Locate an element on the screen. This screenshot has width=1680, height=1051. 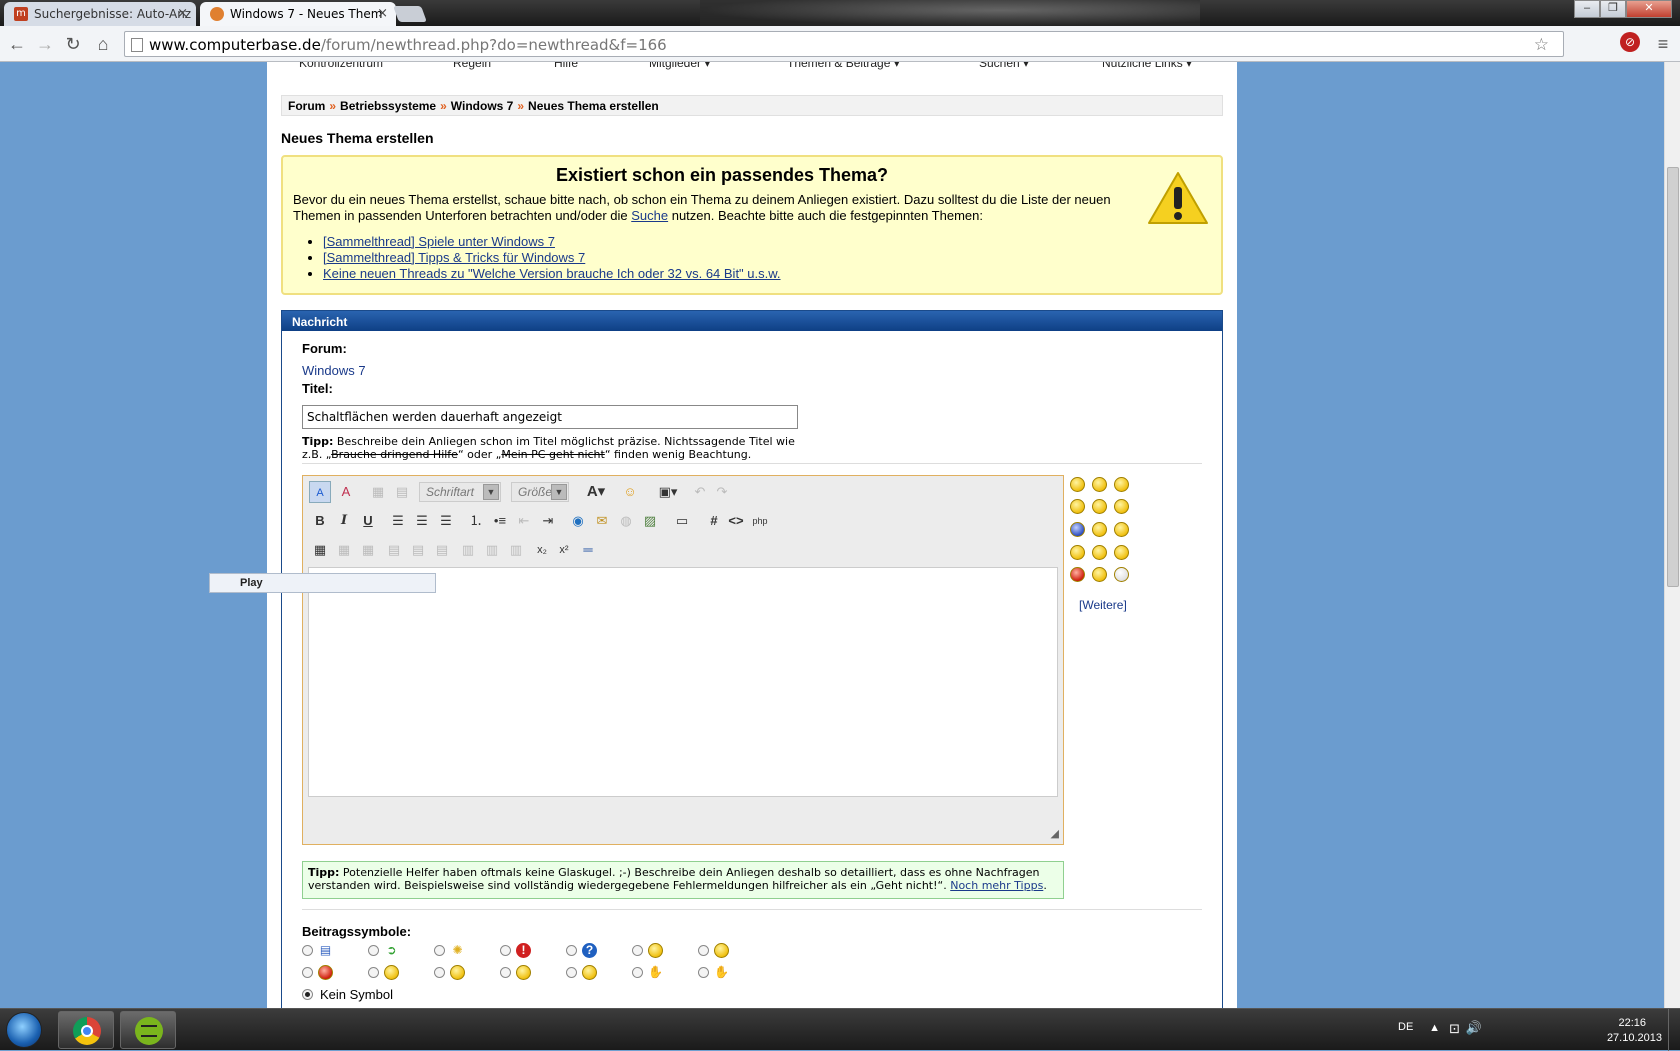
delete-col-icon: ▥ is located at coordinates (516, 550).